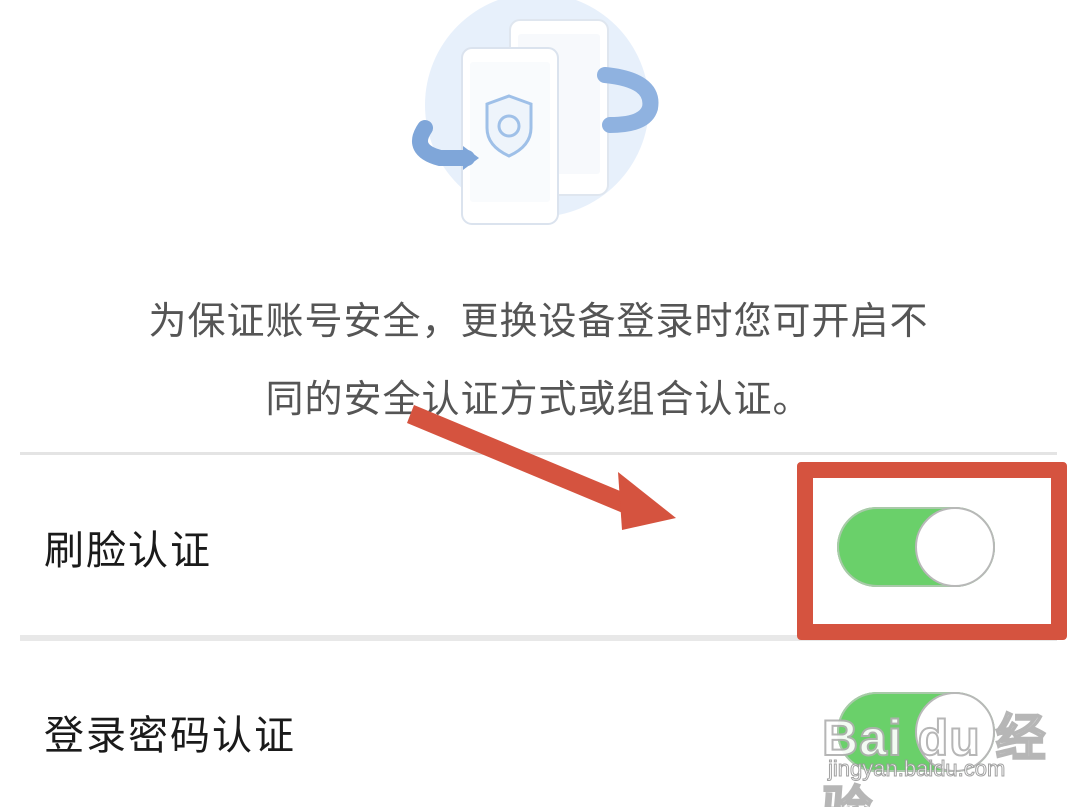 The height and width of the screenshot is (807, 1077). What do you see at coordinates (128, 551) in the screenshot?
I see `face-auth-label: 刷脸认证` at bounding box center [128, 551].